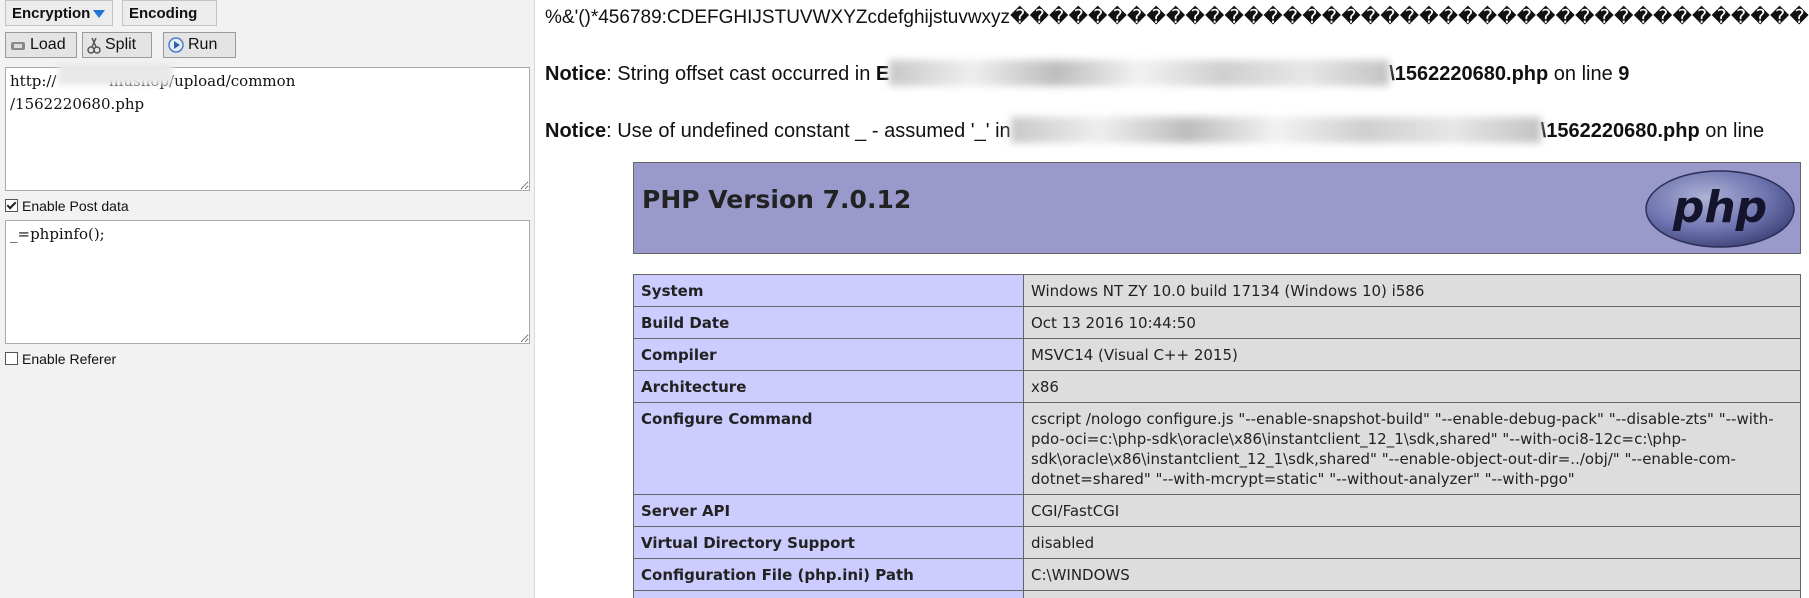 The height and width of the screenshot is (598, 1809). I want to click on load-button: Load, so click(41, 45).